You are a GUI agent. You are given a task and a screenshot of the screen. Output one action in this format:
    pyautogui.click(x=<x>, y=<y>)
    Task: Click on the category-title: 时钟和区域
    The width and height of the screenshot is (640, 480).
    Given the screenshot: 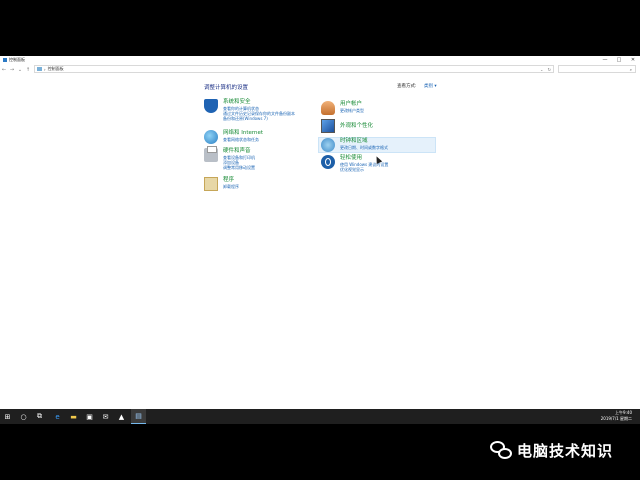 What is the action you would take?
    pyautogui.click(x=364, y=141)
    